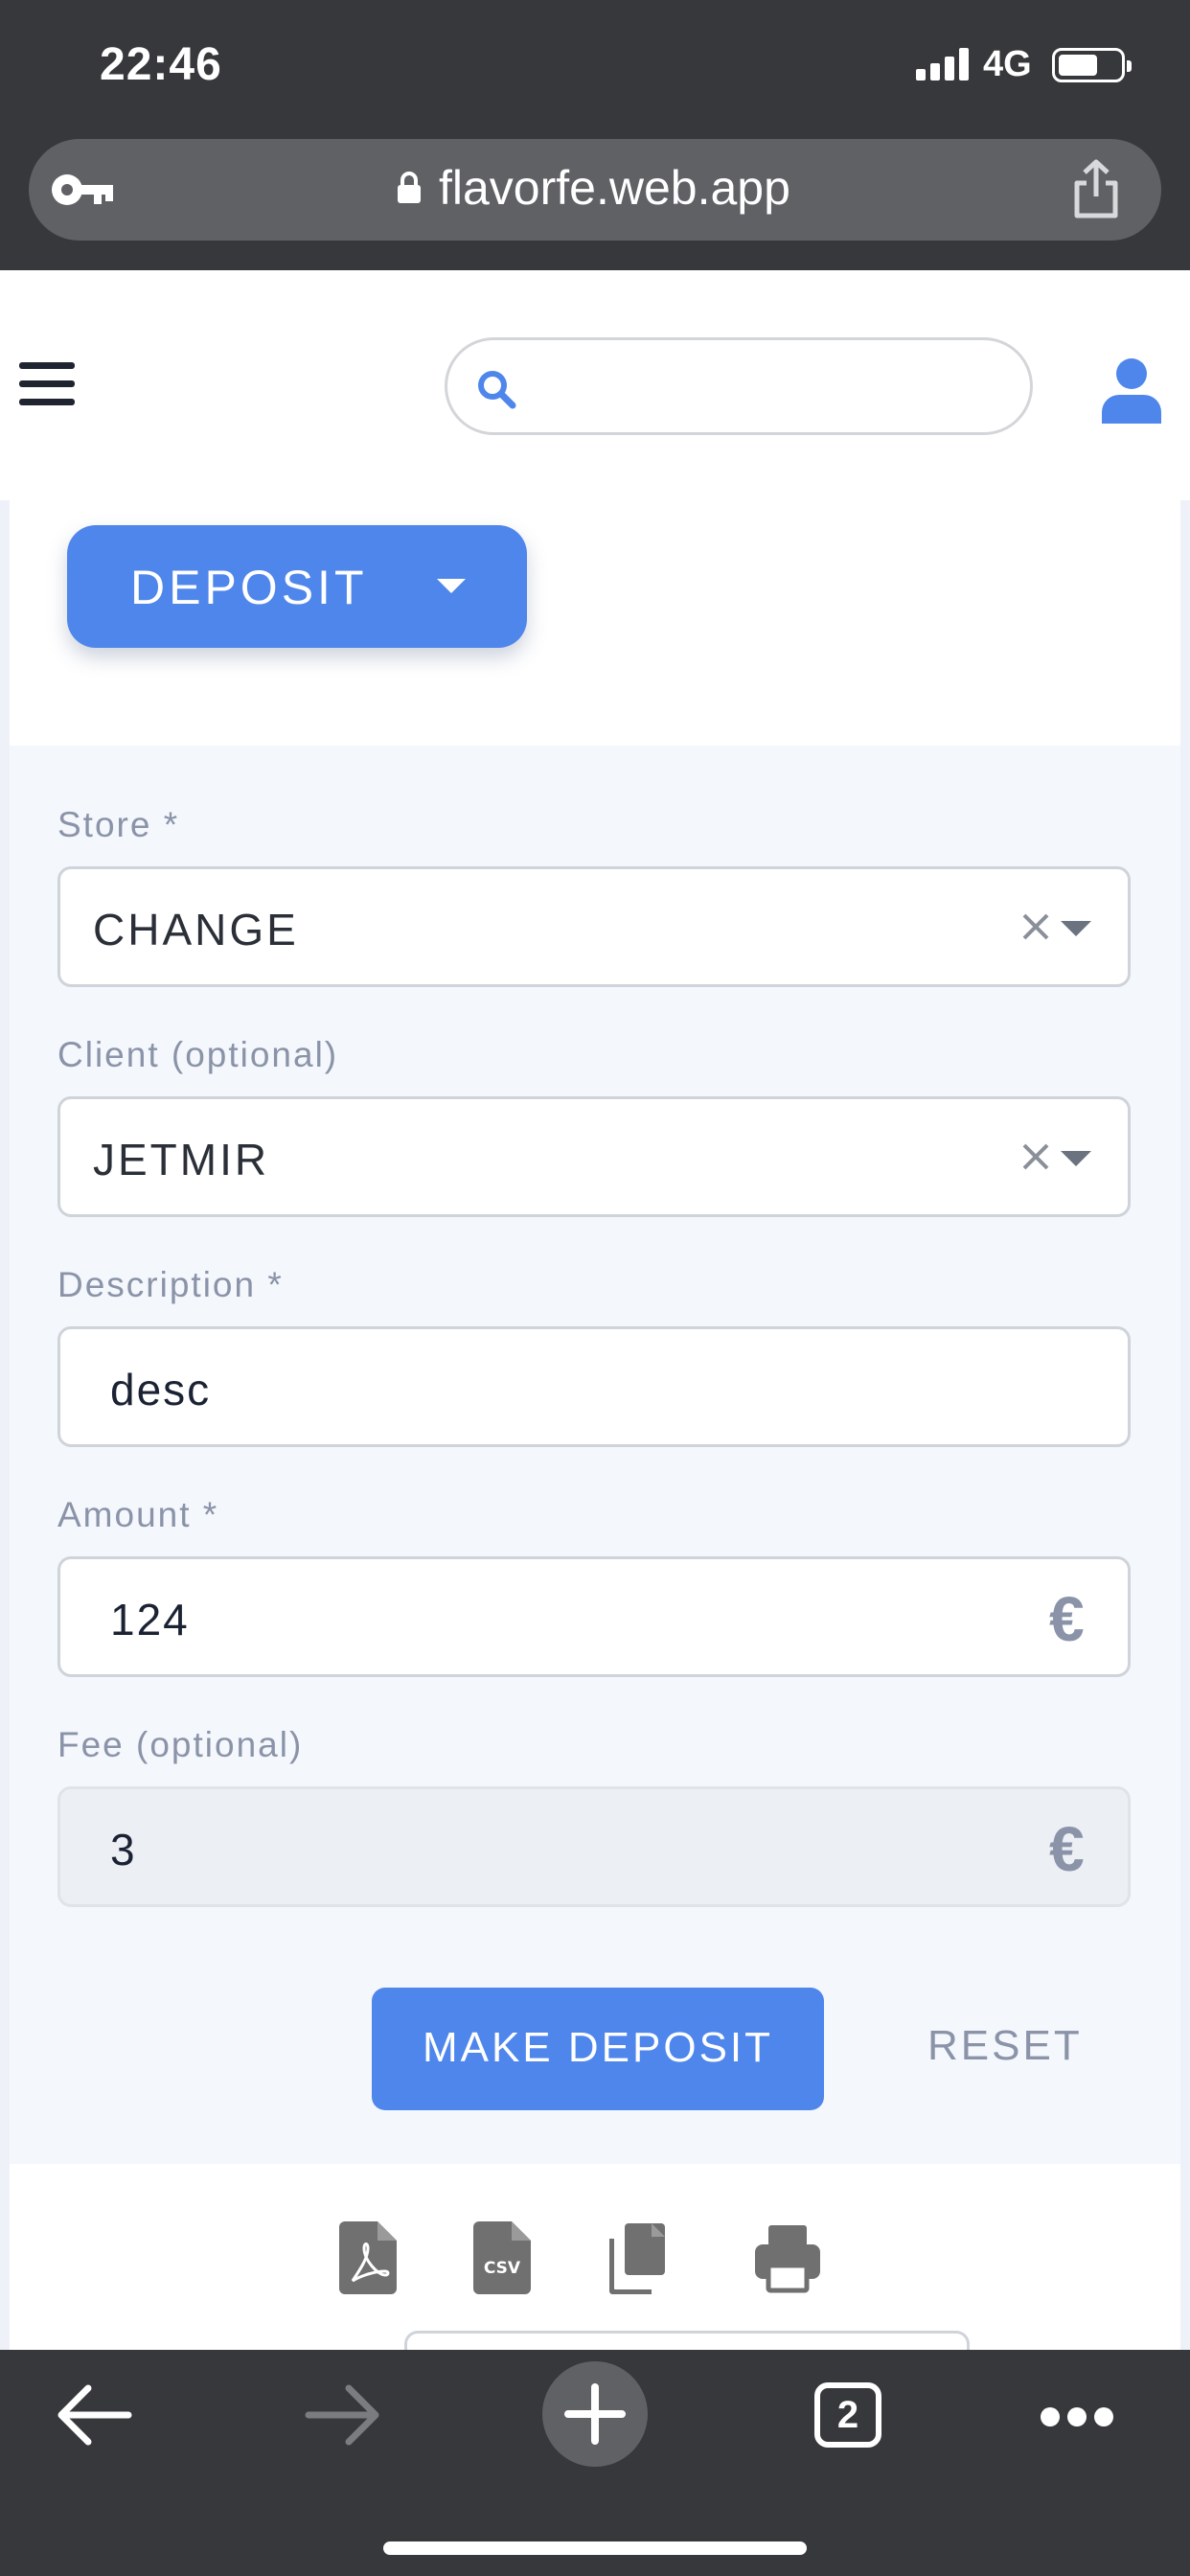 Image resolution: width=1190 pixels, height=2576 pixels. I want to click on fee-label: Fee (optional), so click(181, 1744).